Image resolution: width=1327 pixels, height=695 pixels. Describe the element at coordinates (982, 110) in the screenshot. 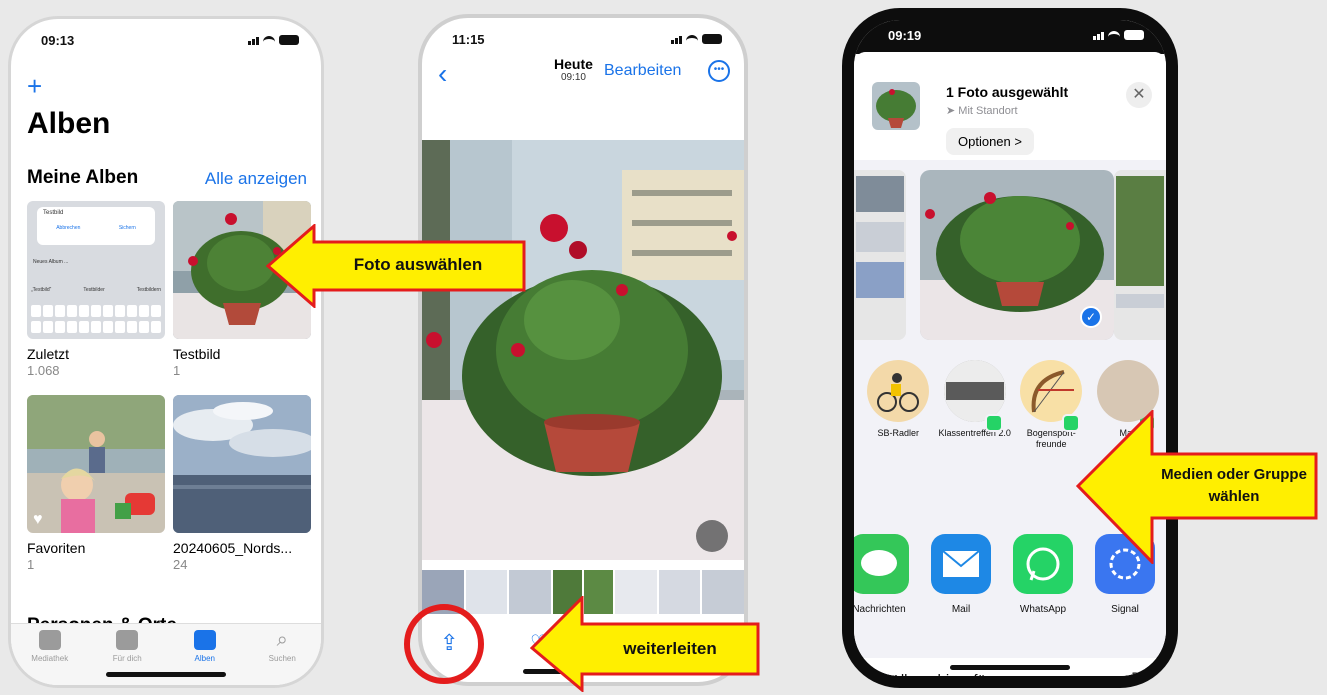

I see `share-sheet-subtitle: ➤ Mit Standort` at that location.